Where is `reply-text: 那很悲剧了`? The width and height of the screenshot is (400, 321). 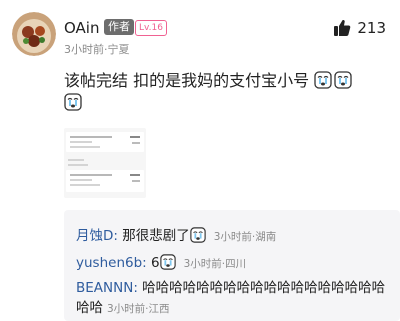 reply-text: 那很悲剧了 is located at coordinates (156, 236).